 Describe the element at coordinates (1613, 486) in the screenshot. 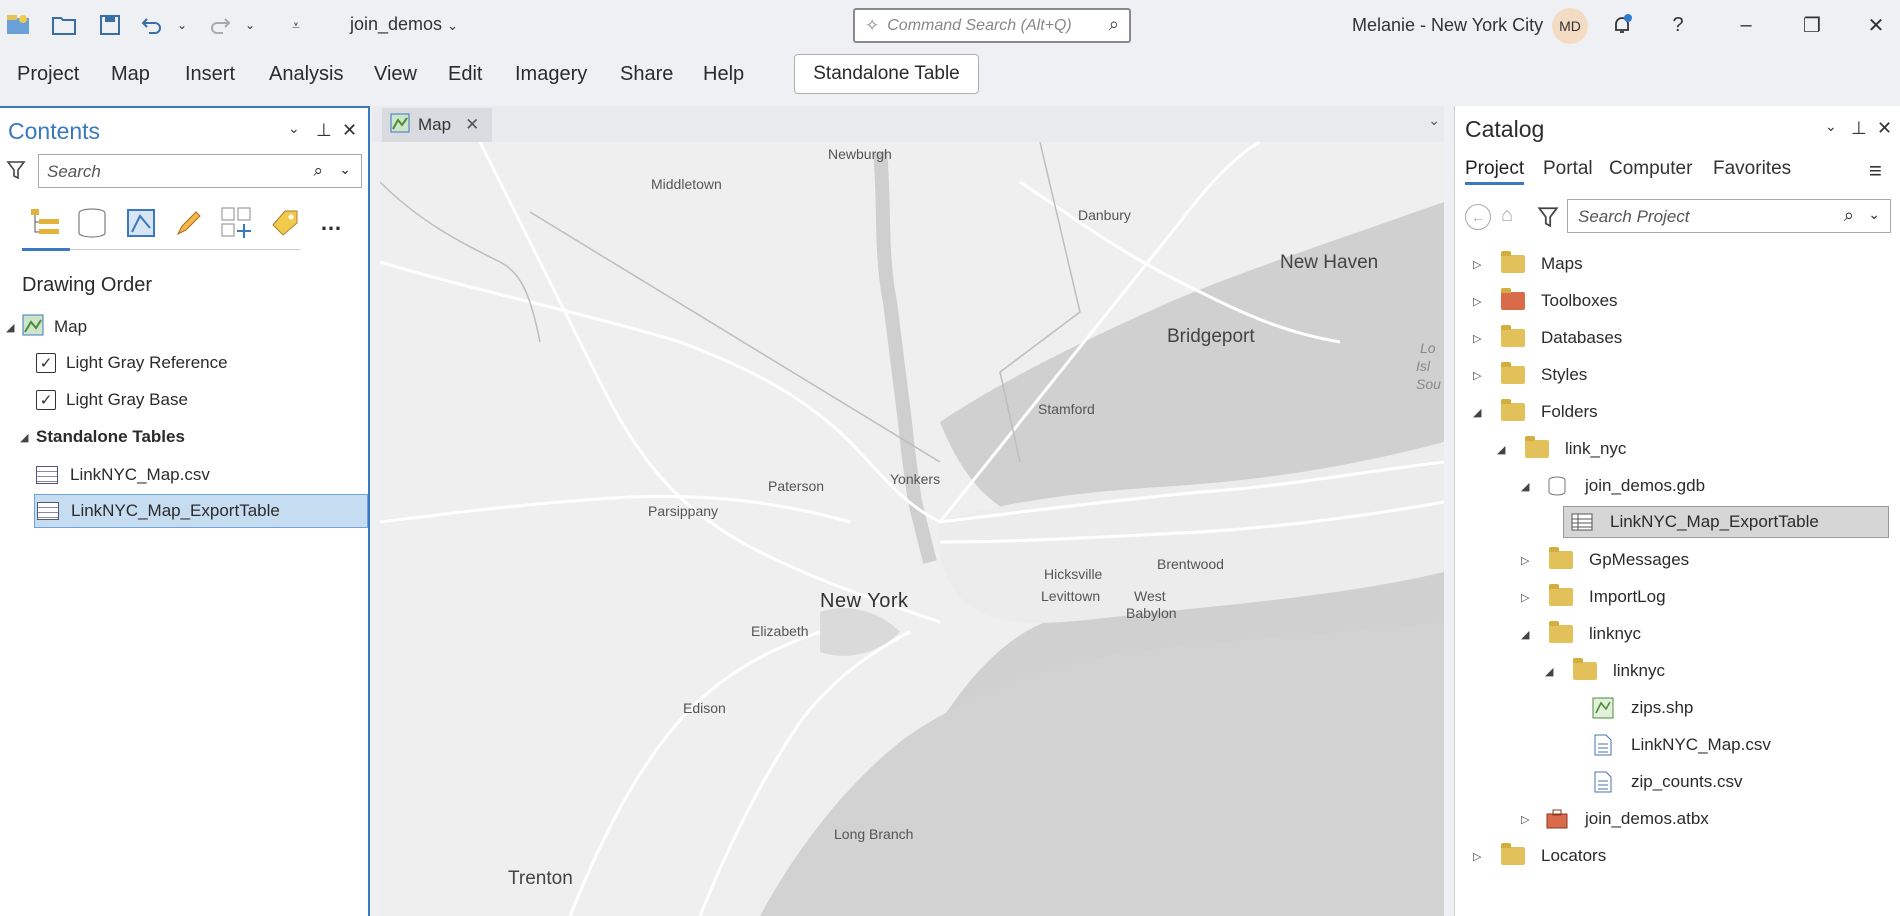

I see `catalog-item-join-demos-gdb: ◢ join_demos.gdb` at that location.